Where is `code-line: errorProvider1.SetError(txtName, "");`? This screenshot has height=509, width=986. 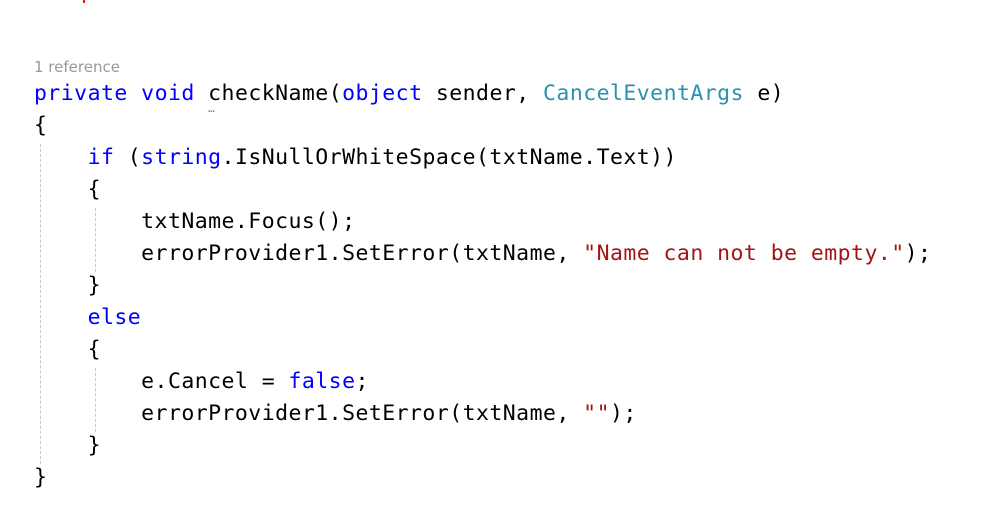 code-line: errorProvider1.SetError(txtName, ""); is located at coordinates (335, 414).